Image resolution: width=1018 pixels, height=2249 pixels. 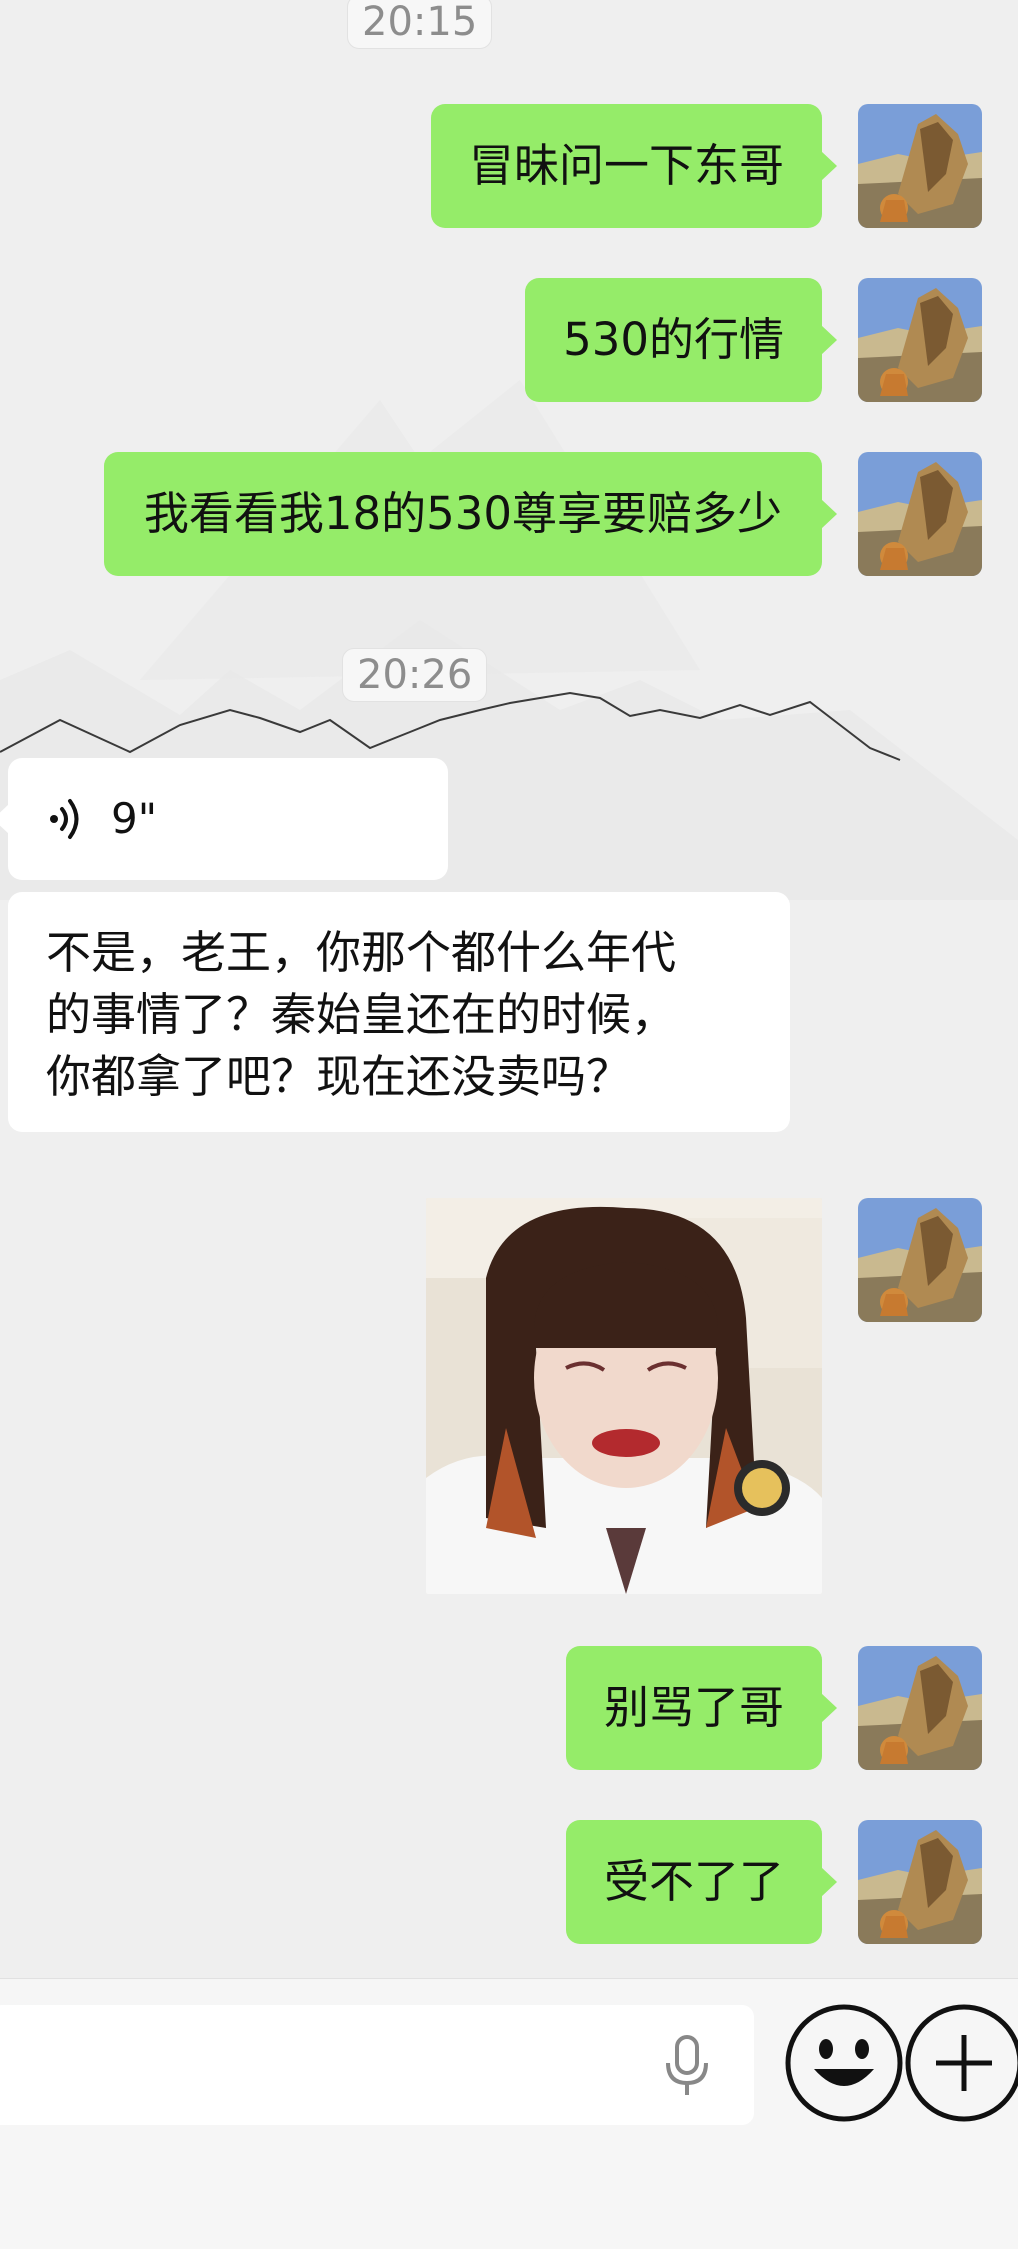 I want to click on message-bubble: 别骂了哥, so click(x=701, y=1708).